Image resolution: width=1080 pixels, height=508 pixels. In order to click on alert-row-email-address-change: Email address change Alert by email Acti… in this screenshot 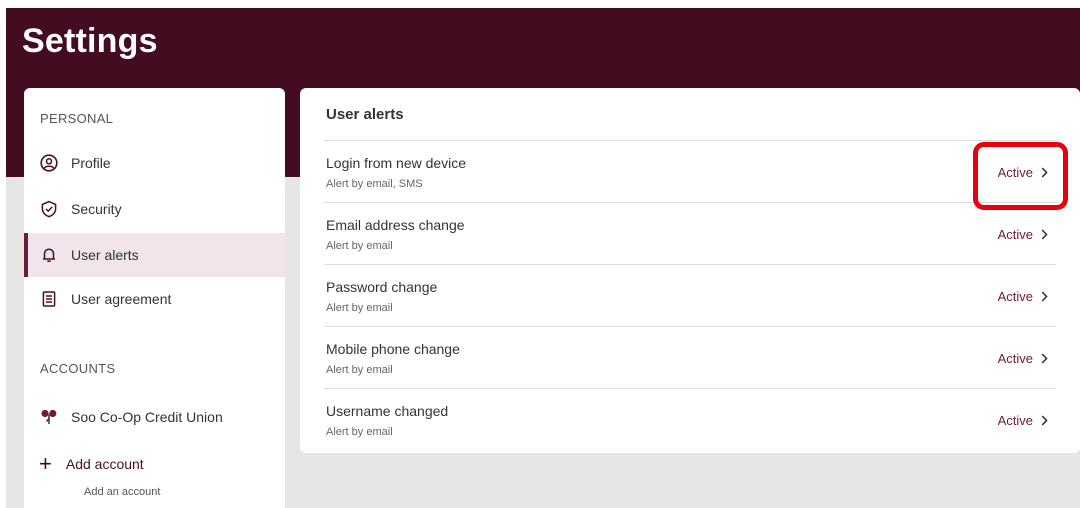, I will do `click(690, 233)`.